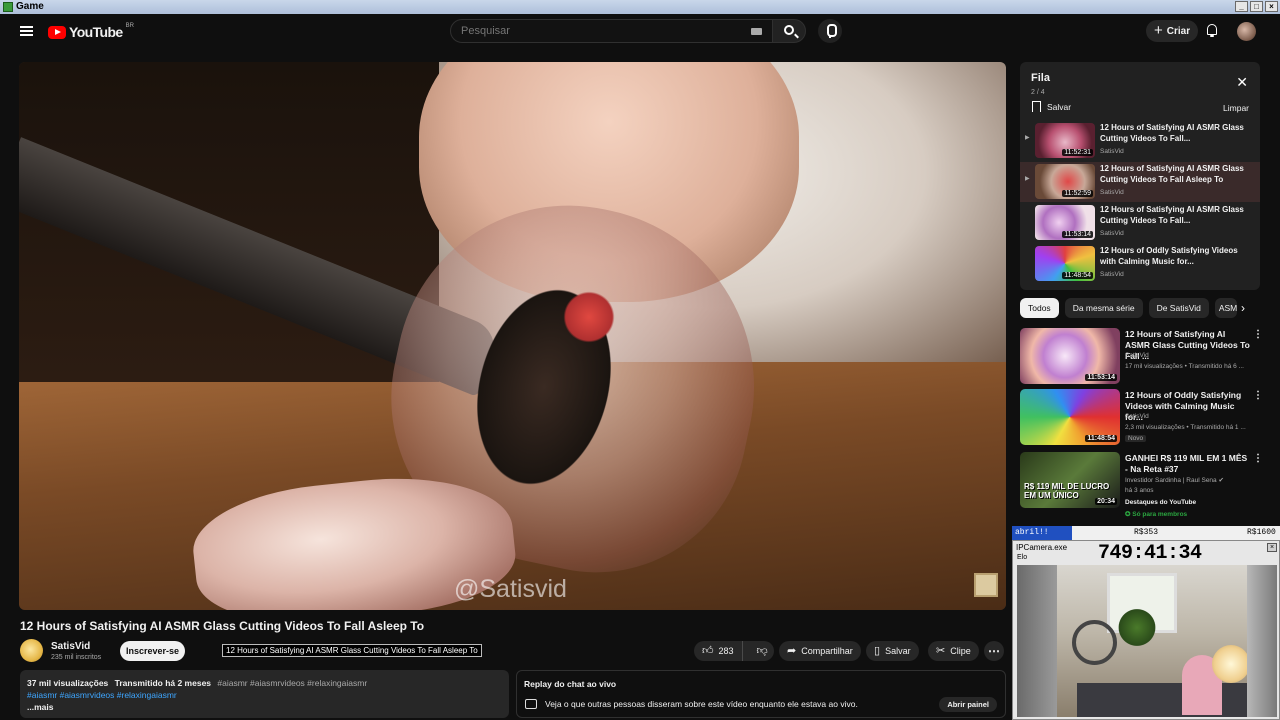 This screenshot has height=720, width=1280. What do you see at coordinates (1243, 308) in the screenshot?
I see `chevron-right-icon: ›` at bounding box center [1243, 308].